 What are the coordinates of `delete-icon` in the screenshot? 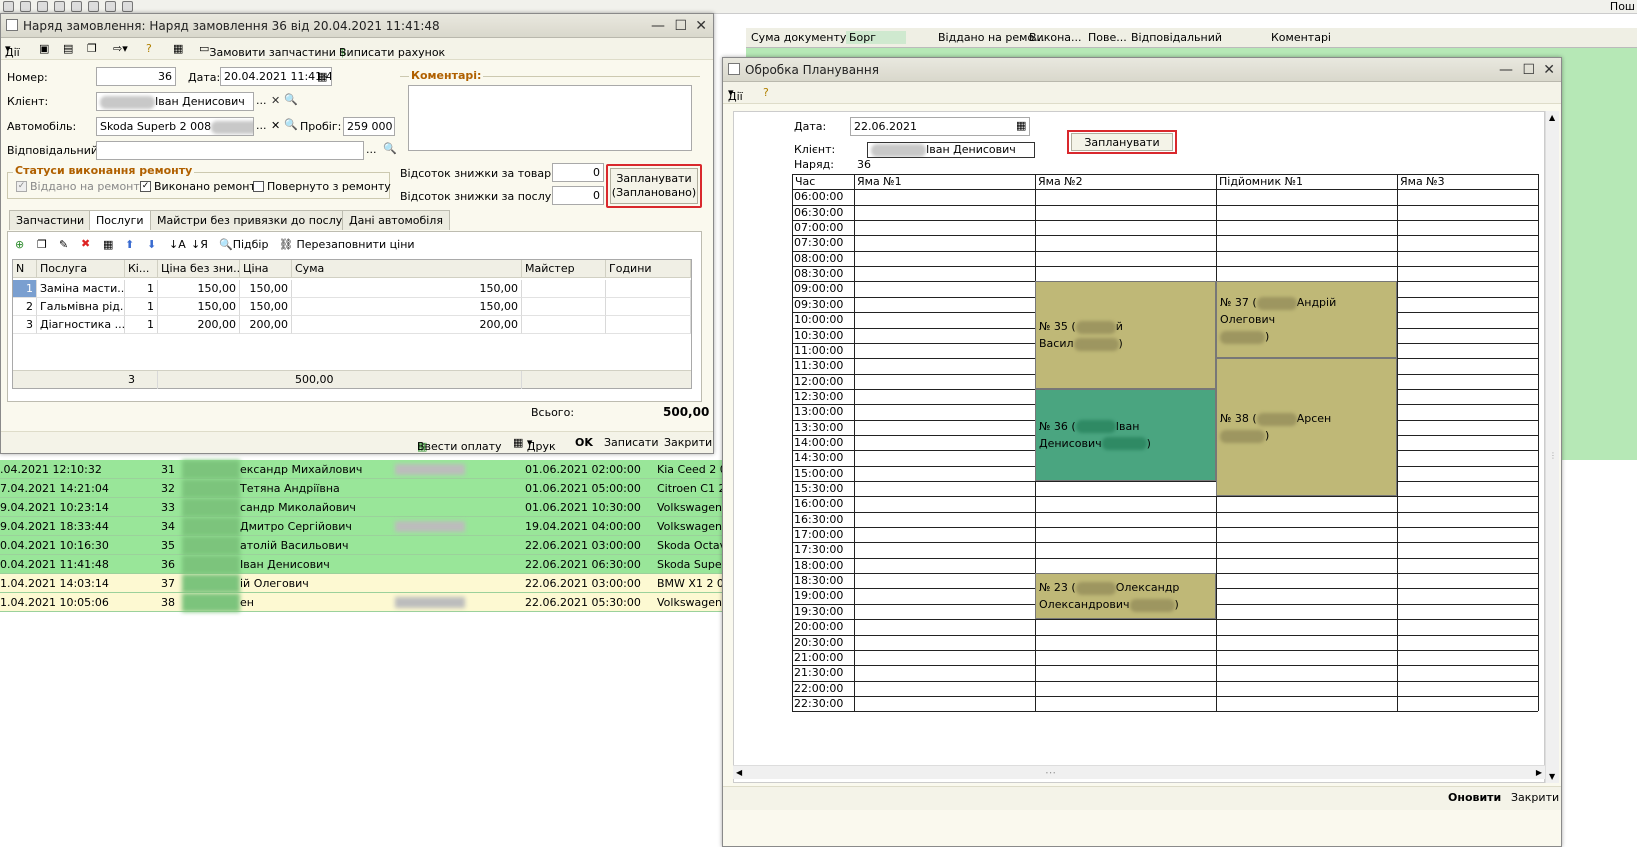 It's located at (59, 6).